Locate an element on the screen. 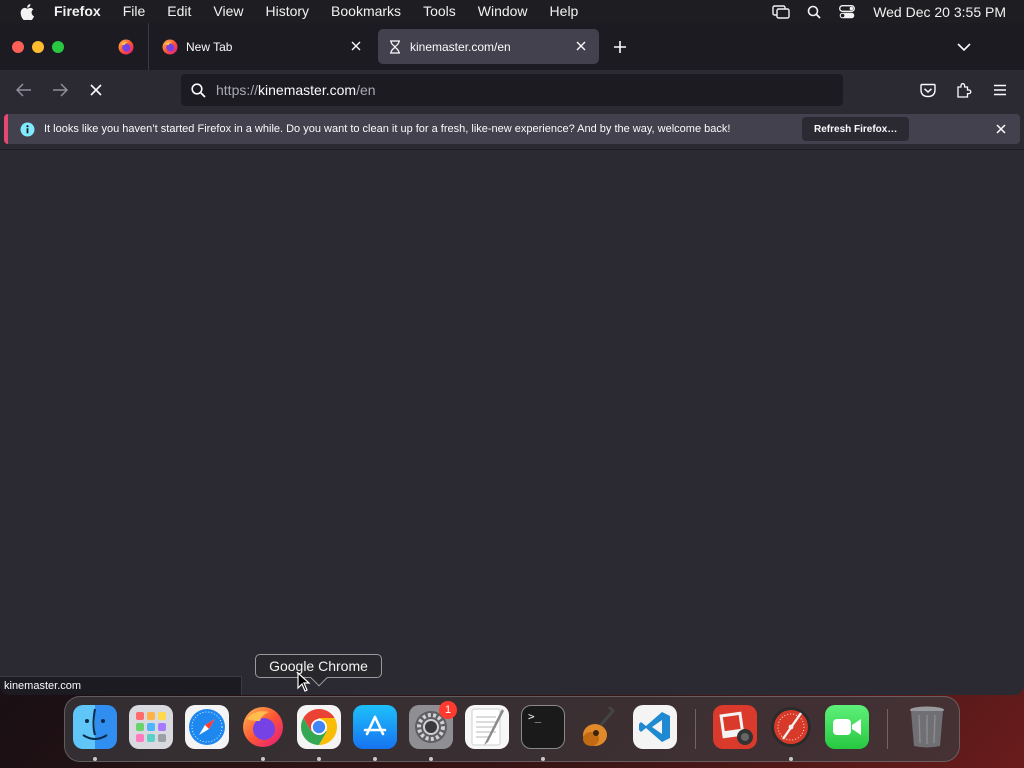 This screenshot has width=1024, height=768. hamburger-menu-icon is located at coordinates (1000, 90).